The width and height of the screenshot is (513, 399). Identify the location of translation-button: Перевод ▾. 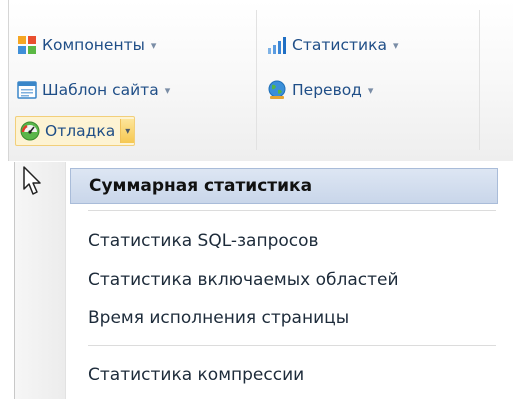
(320, 90).